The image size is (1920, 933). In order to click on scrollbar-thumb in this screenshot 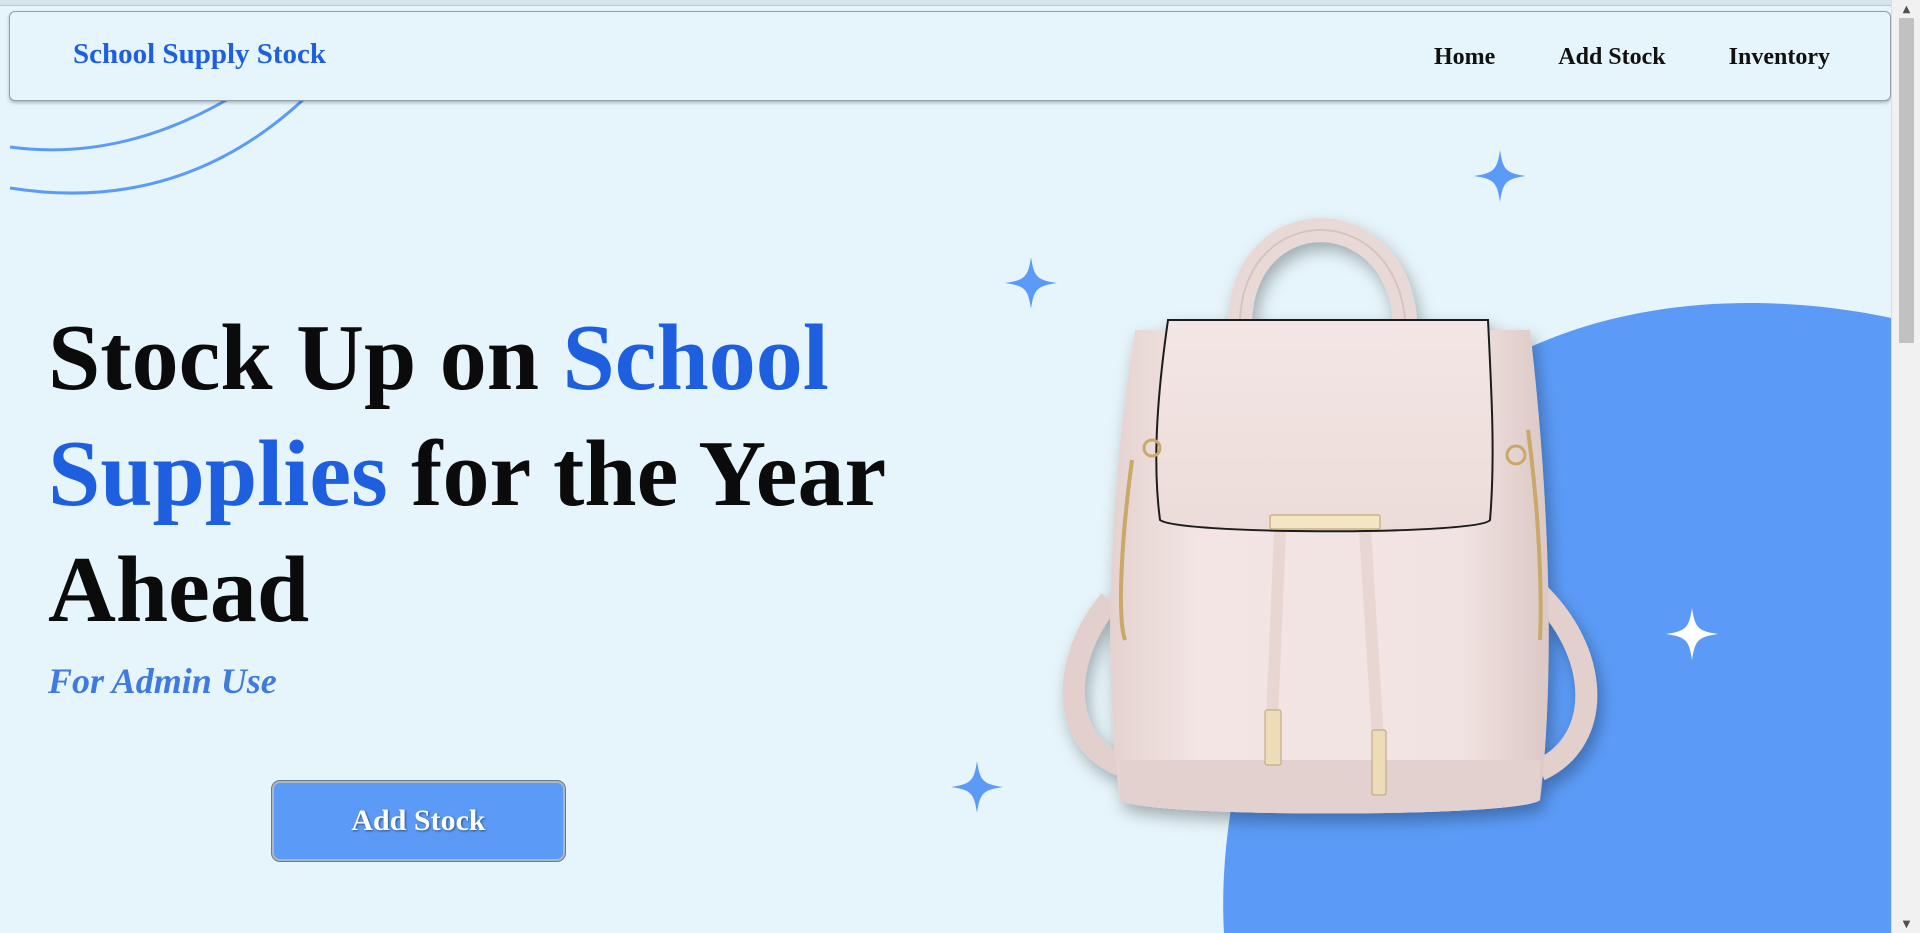, I will do `click(1906, 180)`.